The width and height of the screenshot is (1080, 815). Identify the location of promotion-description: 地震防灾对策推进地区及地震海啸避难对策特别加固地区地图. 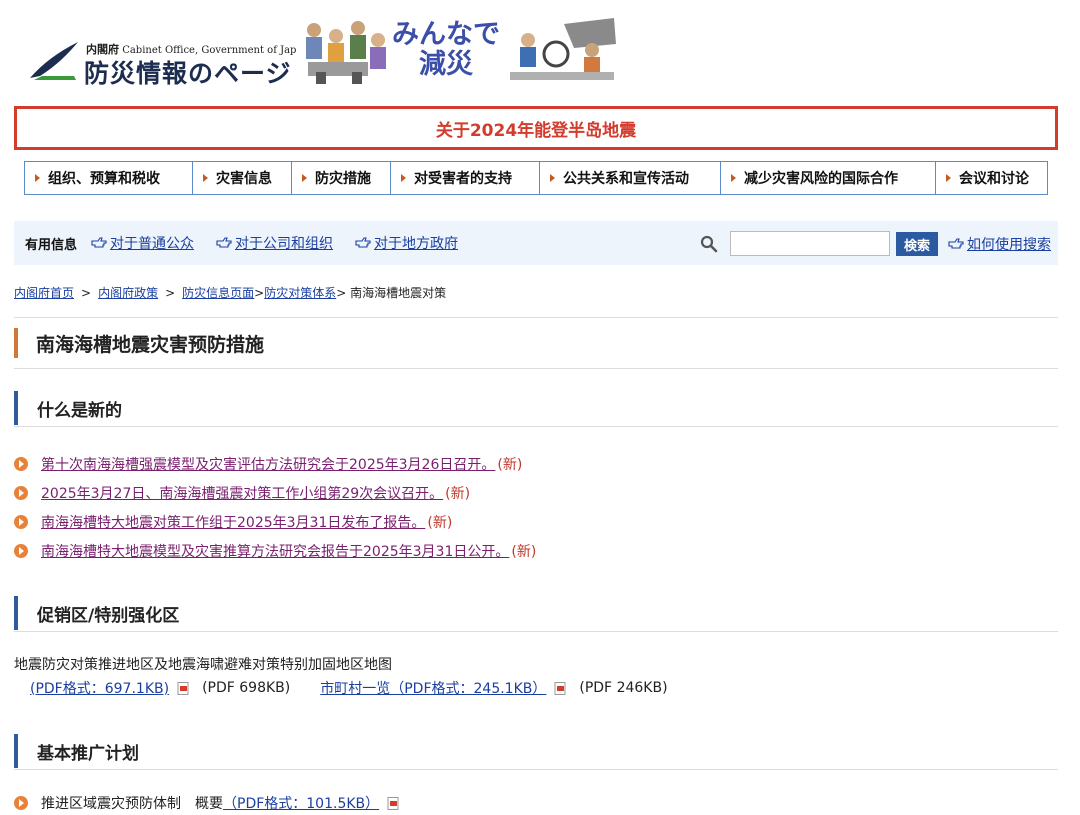
(203, 665).